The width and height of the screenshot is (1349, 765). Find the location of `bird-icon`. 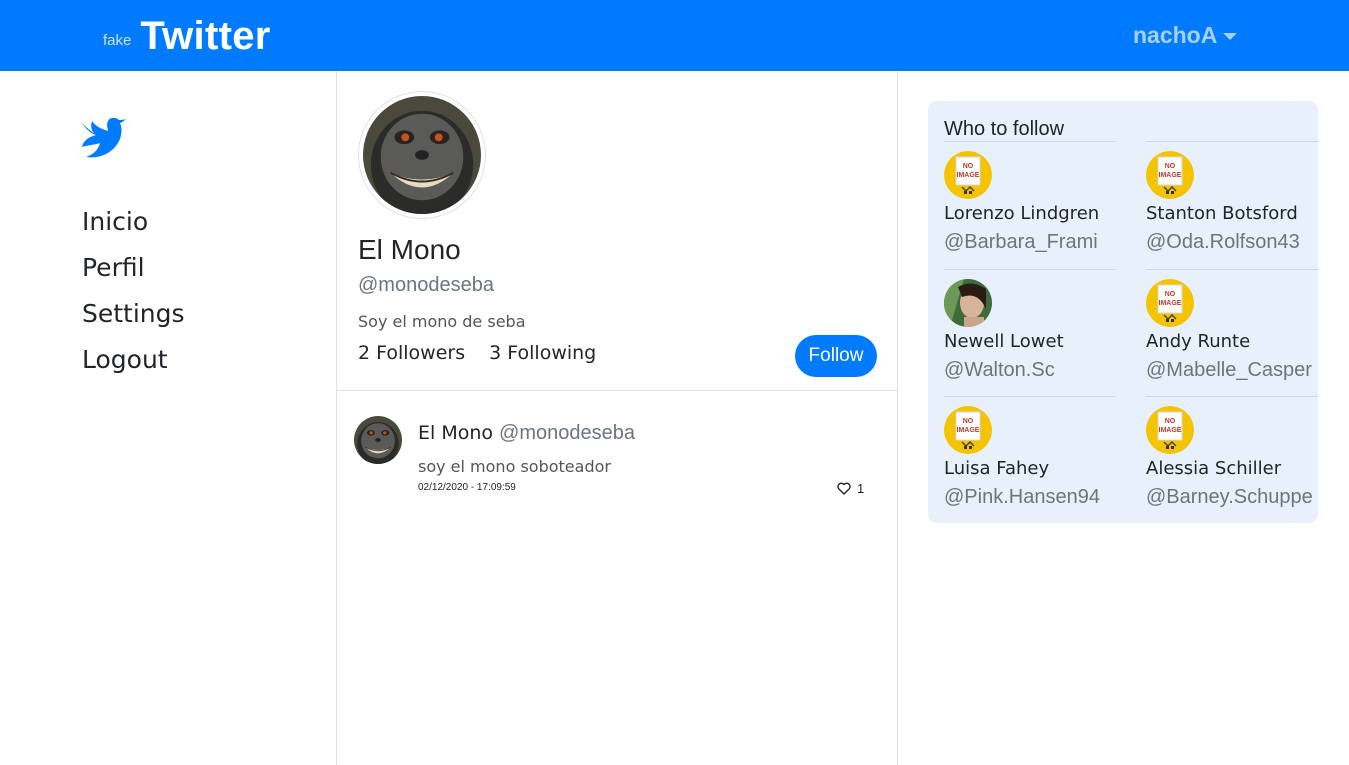

bird-icon is located at coordinates (103, 137).